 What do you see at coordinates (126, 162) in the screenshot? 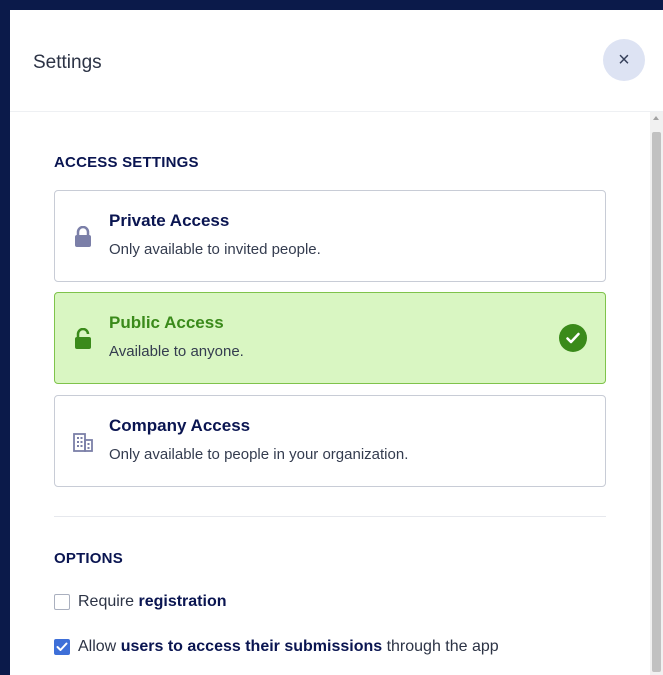
I see `access-settings-heading: ACCESS SETTINGS` at bounding box center [126, 162].